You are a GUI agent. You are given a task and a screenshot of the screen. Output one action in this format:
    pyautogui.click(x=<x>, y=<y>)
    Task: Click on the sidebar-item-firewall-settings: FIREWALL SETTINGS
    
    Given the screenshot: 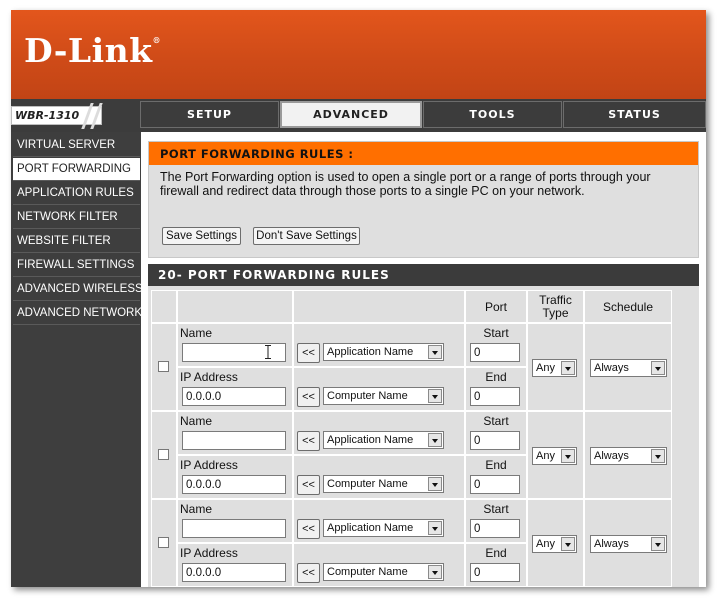 What is the action you would take?
    pyautogui.click(x=76, y=265)
    